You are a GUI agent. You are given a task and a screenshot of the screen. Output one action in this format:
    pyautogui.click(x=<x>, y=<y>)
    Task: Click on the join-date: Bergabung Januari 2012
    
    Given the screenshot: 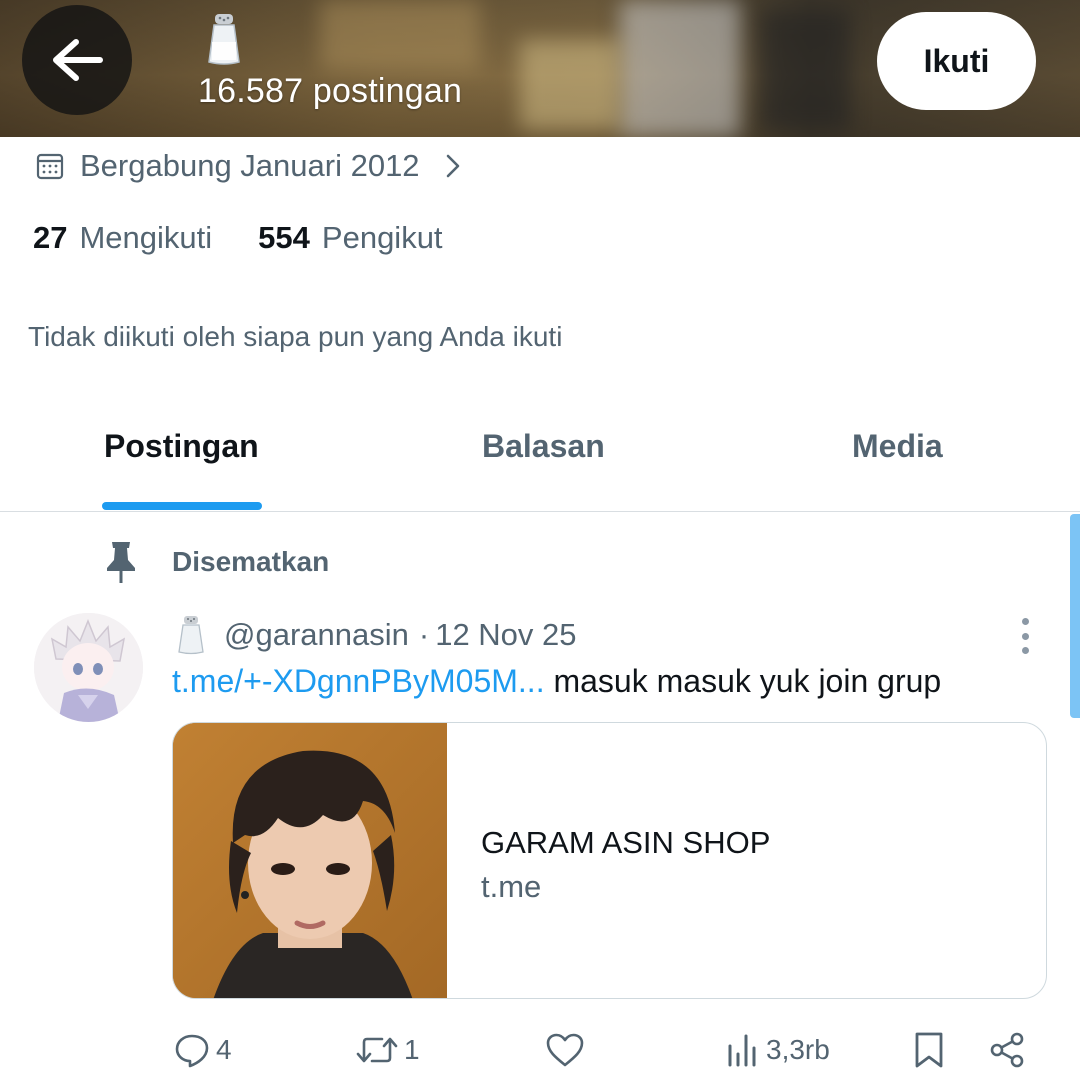 What is the action you would take?
    pyautogui.click(x=250, y=166)
    